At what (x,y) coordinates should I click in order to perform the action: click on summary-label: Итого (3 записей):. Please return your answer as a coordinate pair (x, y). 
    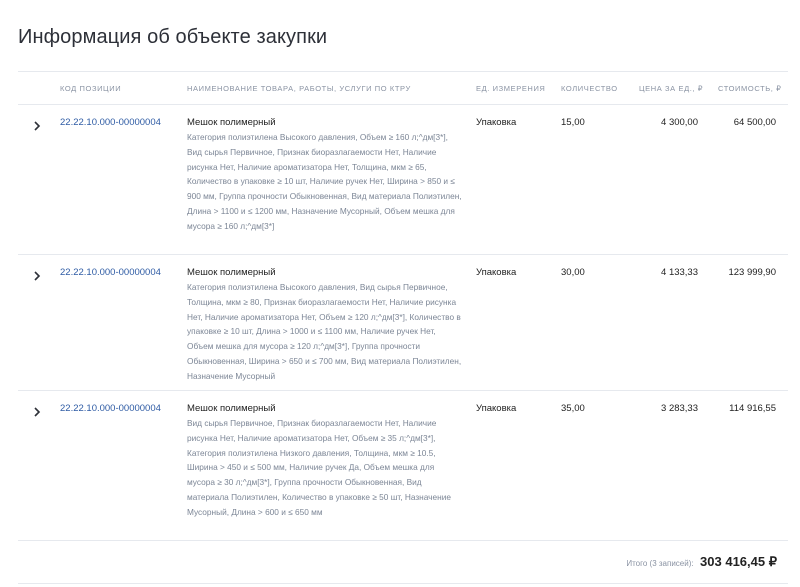
    Looking at the image, I should click on (660, 563).